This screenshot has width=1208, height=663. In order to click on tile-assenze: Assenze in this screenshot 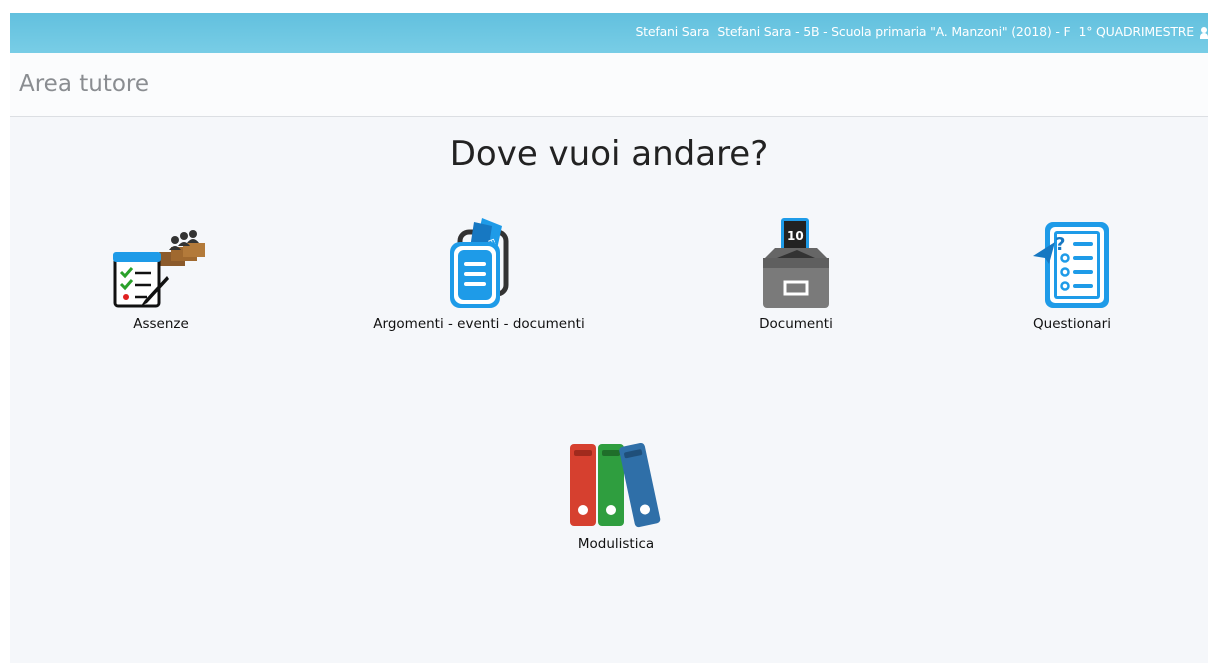, I will do `click(161, 281)`.